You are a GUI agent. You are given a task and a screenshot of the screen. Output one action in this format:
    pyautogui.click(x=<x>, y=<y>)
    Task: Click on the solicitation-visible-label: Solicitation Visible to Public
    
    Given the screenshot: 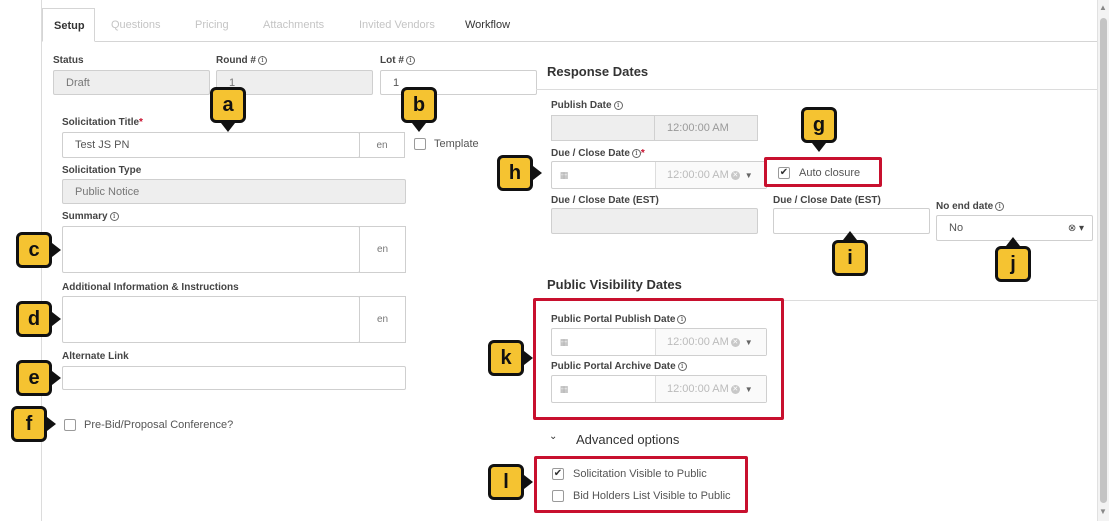 What is the action you would take?
    pyautogui.click(x=640, y=474)
    